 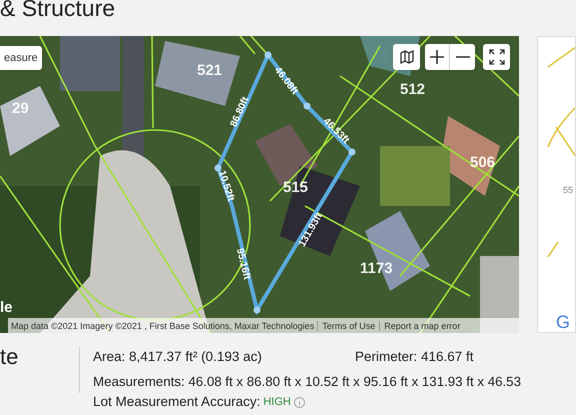 I want to click on minus-icon, so click(x=463, y=57).